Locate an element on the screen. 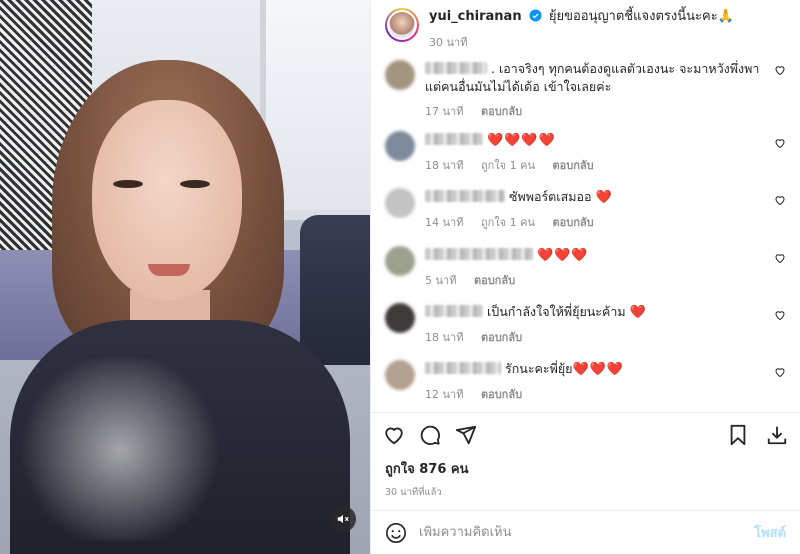 Image resolution: width=800 pixels, height=554 pixels. post-caption: ยุ้ยขออนุญาตชี้แจงตรงนี้นะคะ🙏 is located at coordinates (641, 16).